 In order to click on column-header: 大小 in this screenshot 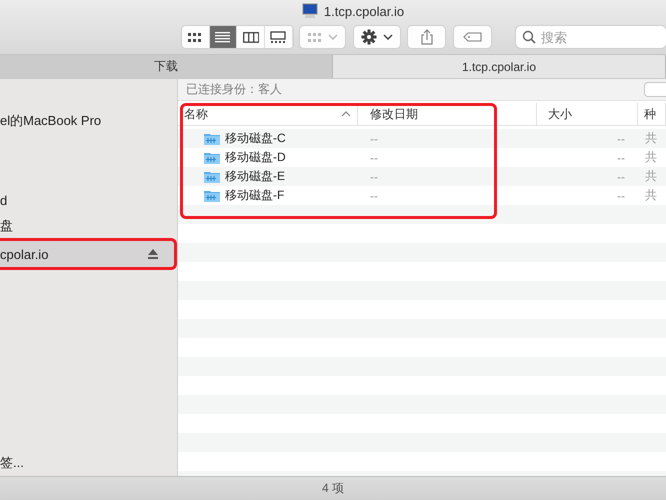, I will do `click(587, 114)`.